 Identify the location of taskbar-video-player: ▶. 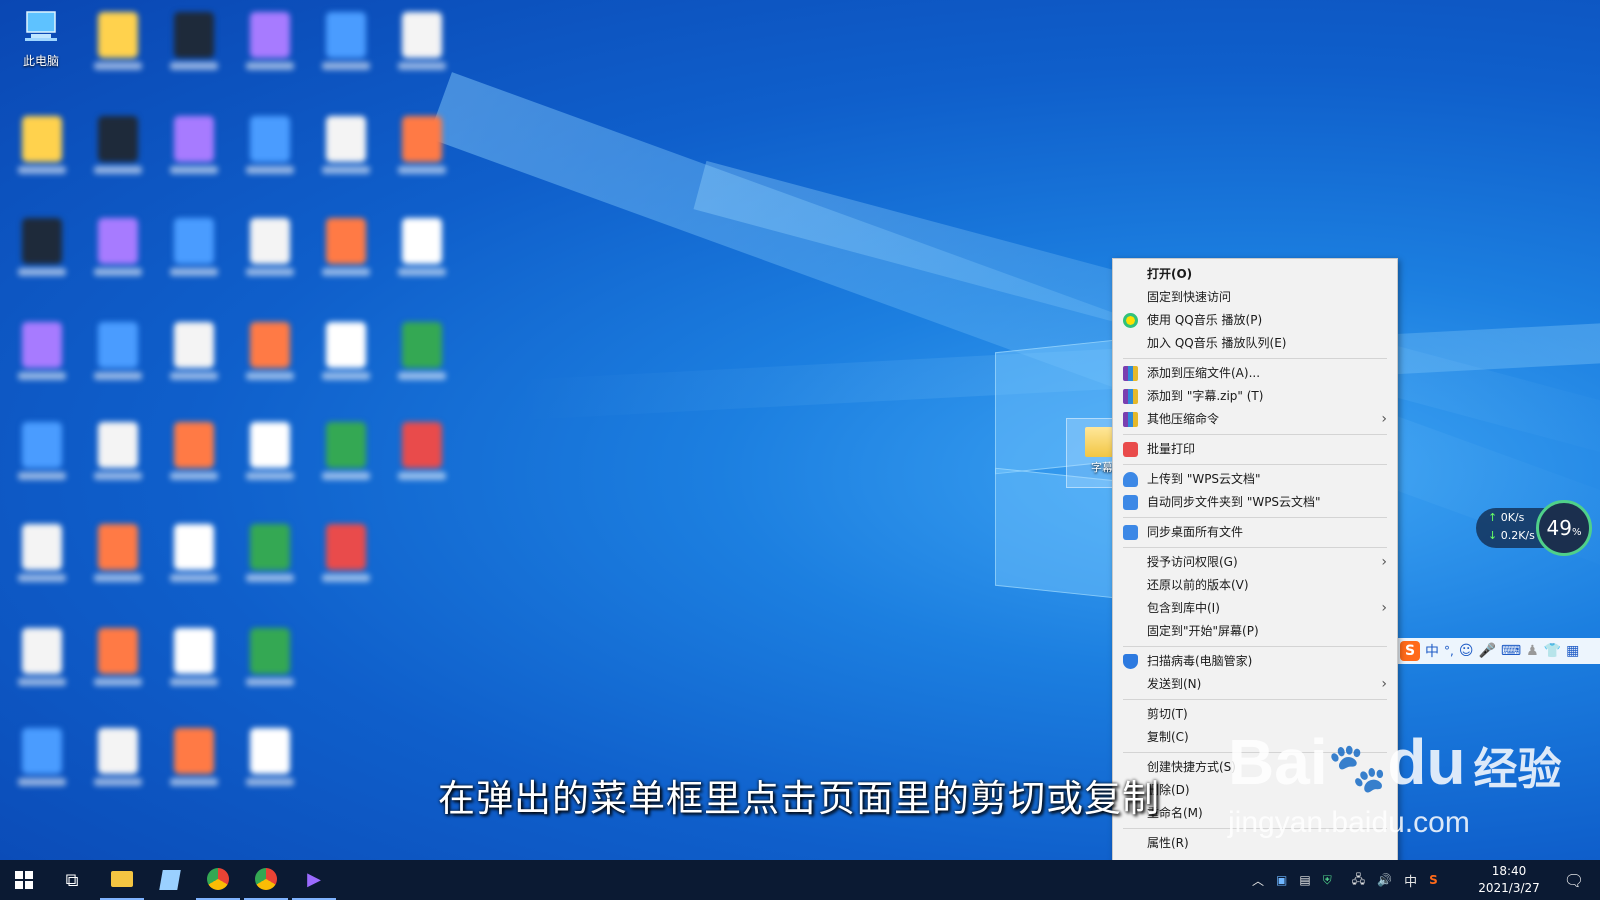
(314, 880).